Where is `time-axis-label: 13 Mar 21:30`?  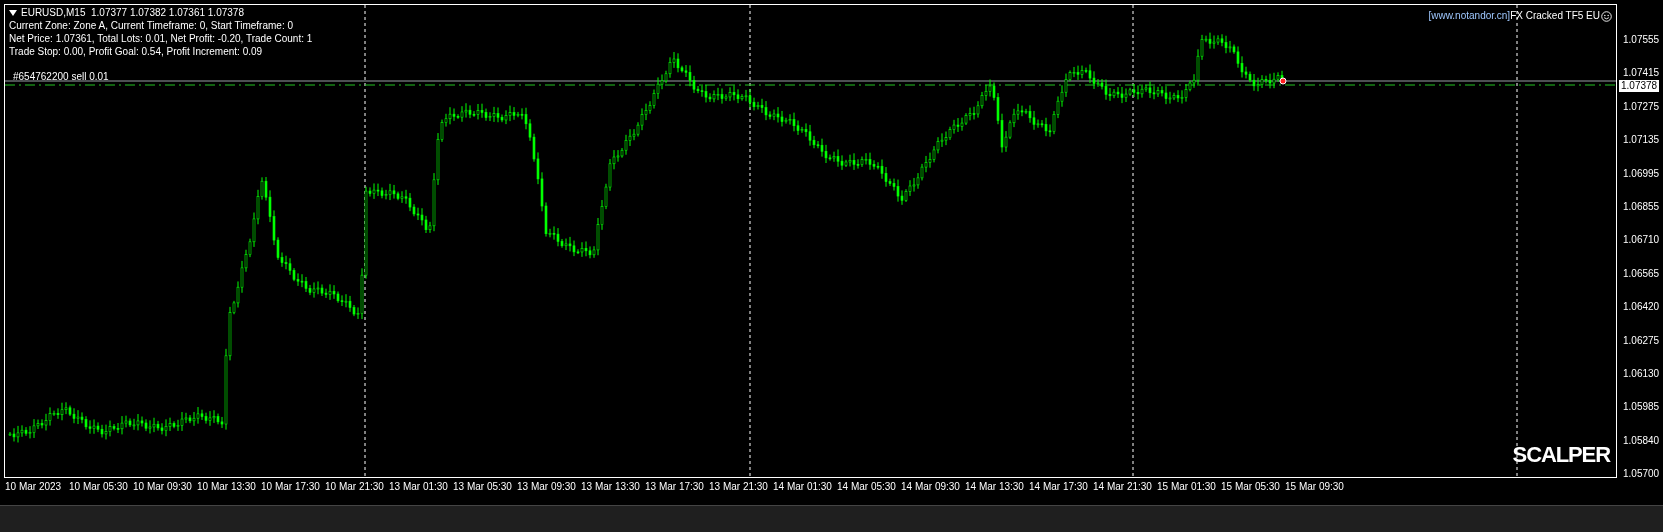 time-axis-label: 13 Mar 21:30 is located at coordinates (739, 487).